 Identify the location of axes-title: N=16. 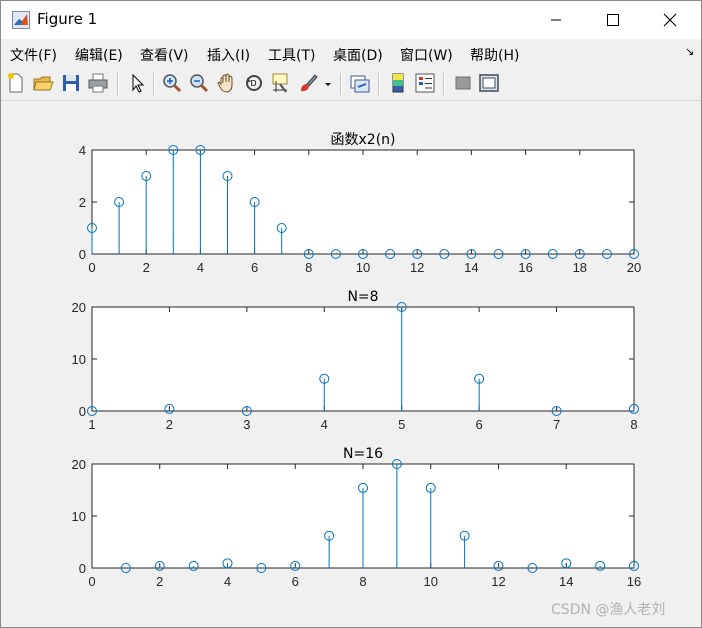
(363, 454).